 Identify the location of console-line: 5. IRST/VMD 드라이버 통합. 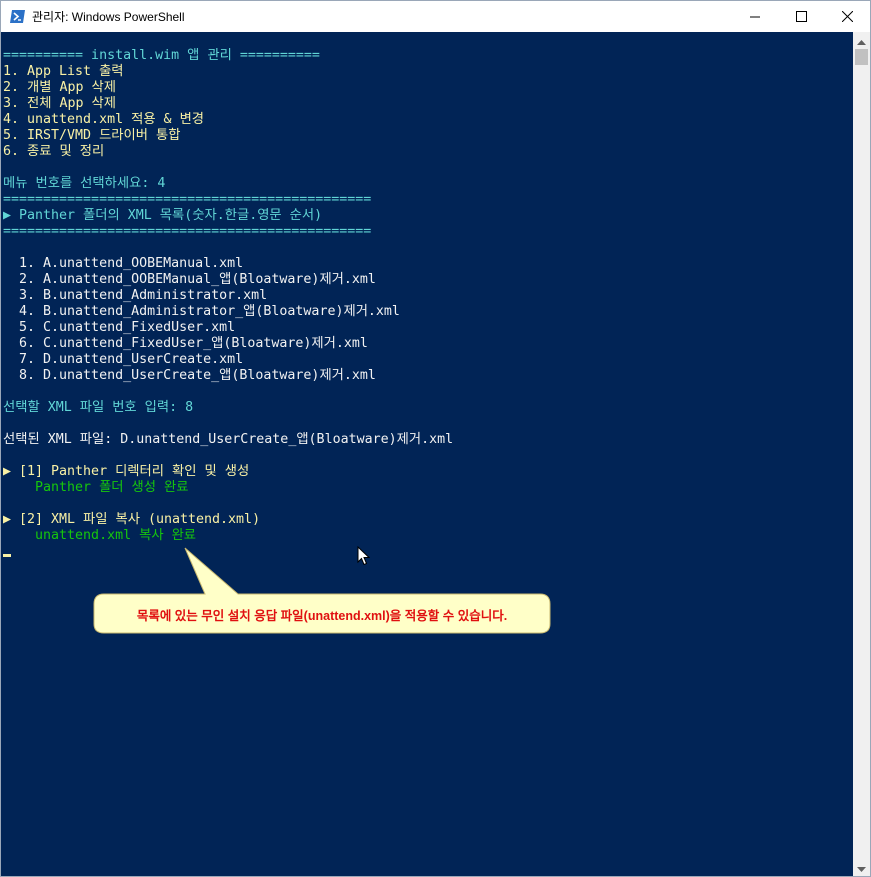
(92, 135).